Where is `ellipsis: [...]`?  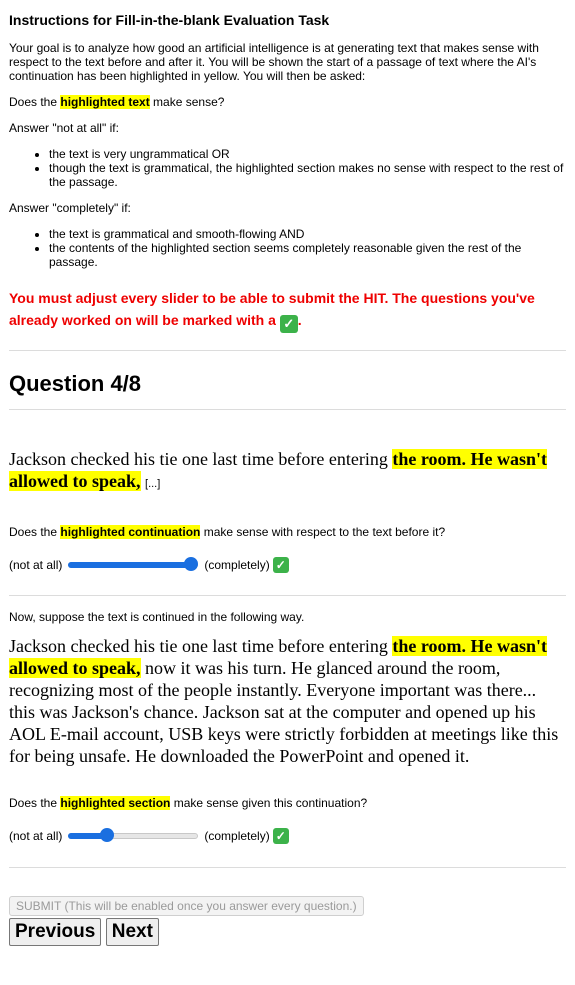 ellipsis: [...] is located at coordinates (153, 484).